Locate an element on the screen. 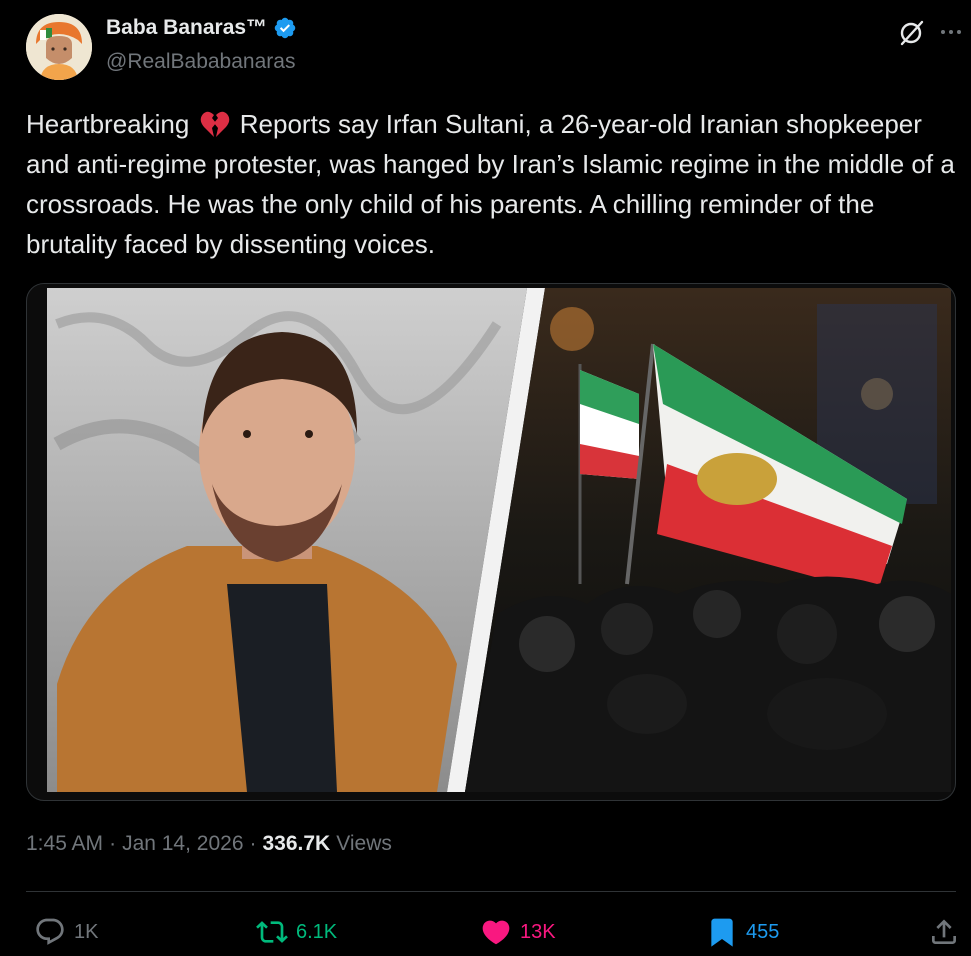 This screenshot has height=956, width=971. verified-badge-icon is located at coordinates (285, 28).